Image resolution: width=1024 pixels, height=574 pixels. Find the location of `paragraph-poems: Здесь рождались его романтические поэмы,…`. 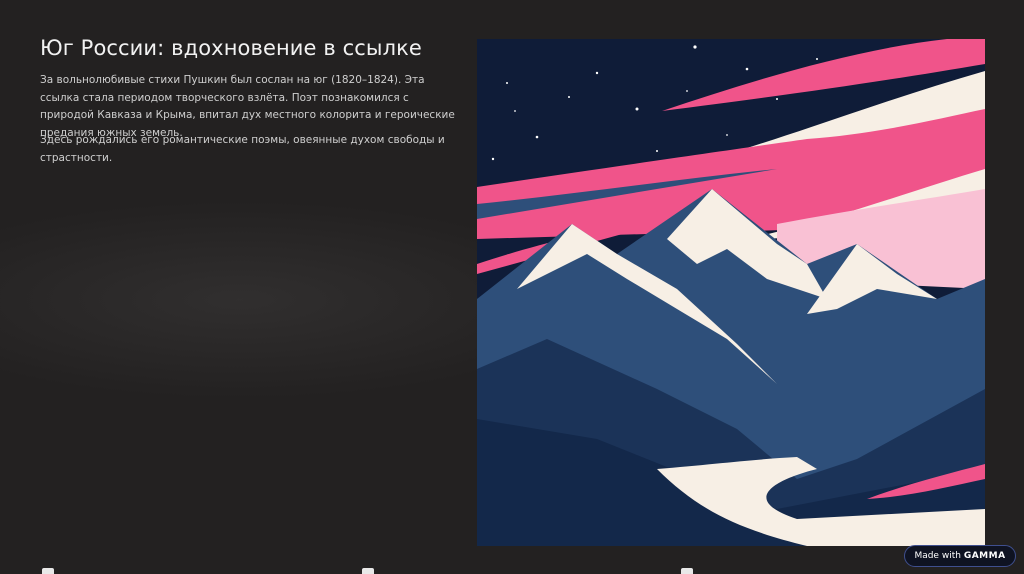

paragraph-poems: Здесь рождались его романтические поэмы,… is located at coordinates (242, 149).